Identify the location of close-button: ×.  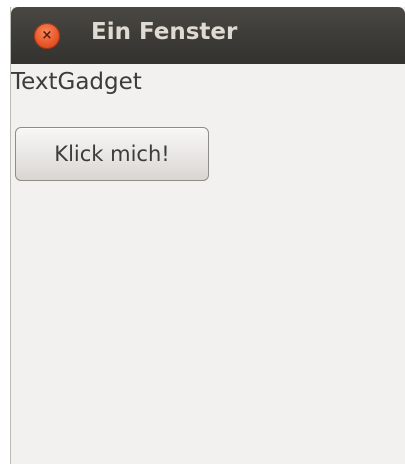
(47, 36).